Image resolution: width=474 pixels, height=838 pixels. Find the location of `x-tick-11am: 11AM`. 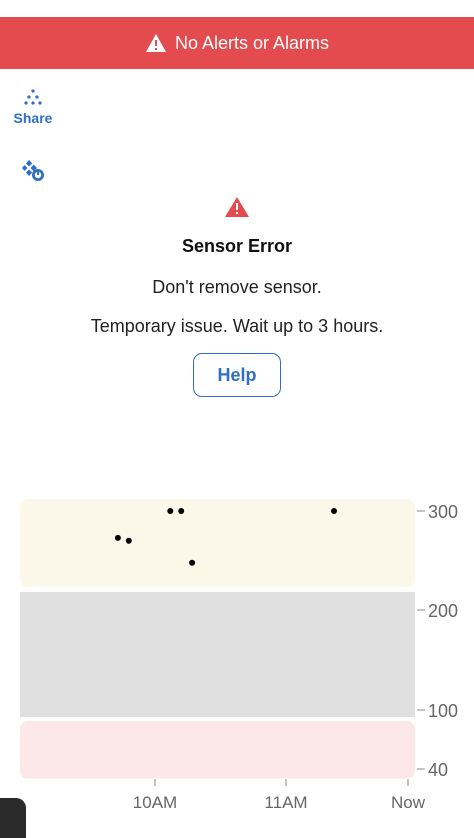

x-tick-11am: 11AM is located at coordinates (286, 795).